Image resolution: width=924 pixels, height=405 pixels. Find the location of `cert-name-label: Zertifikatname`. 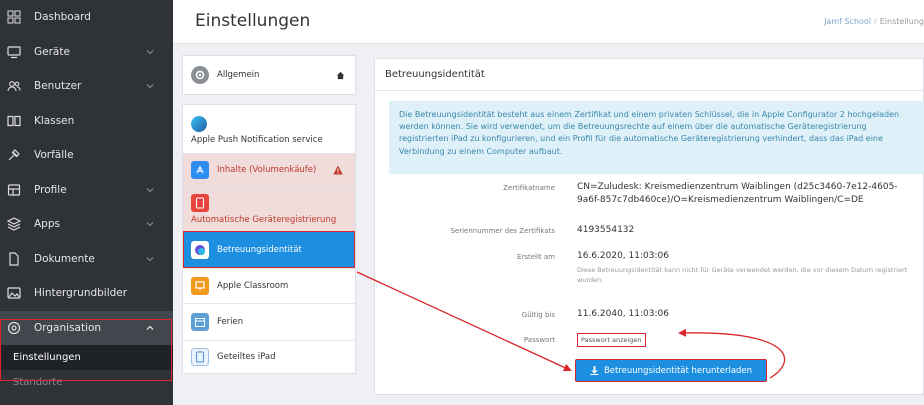

cert-name-label: Zertifikatname is located at coordinates (529, 188).